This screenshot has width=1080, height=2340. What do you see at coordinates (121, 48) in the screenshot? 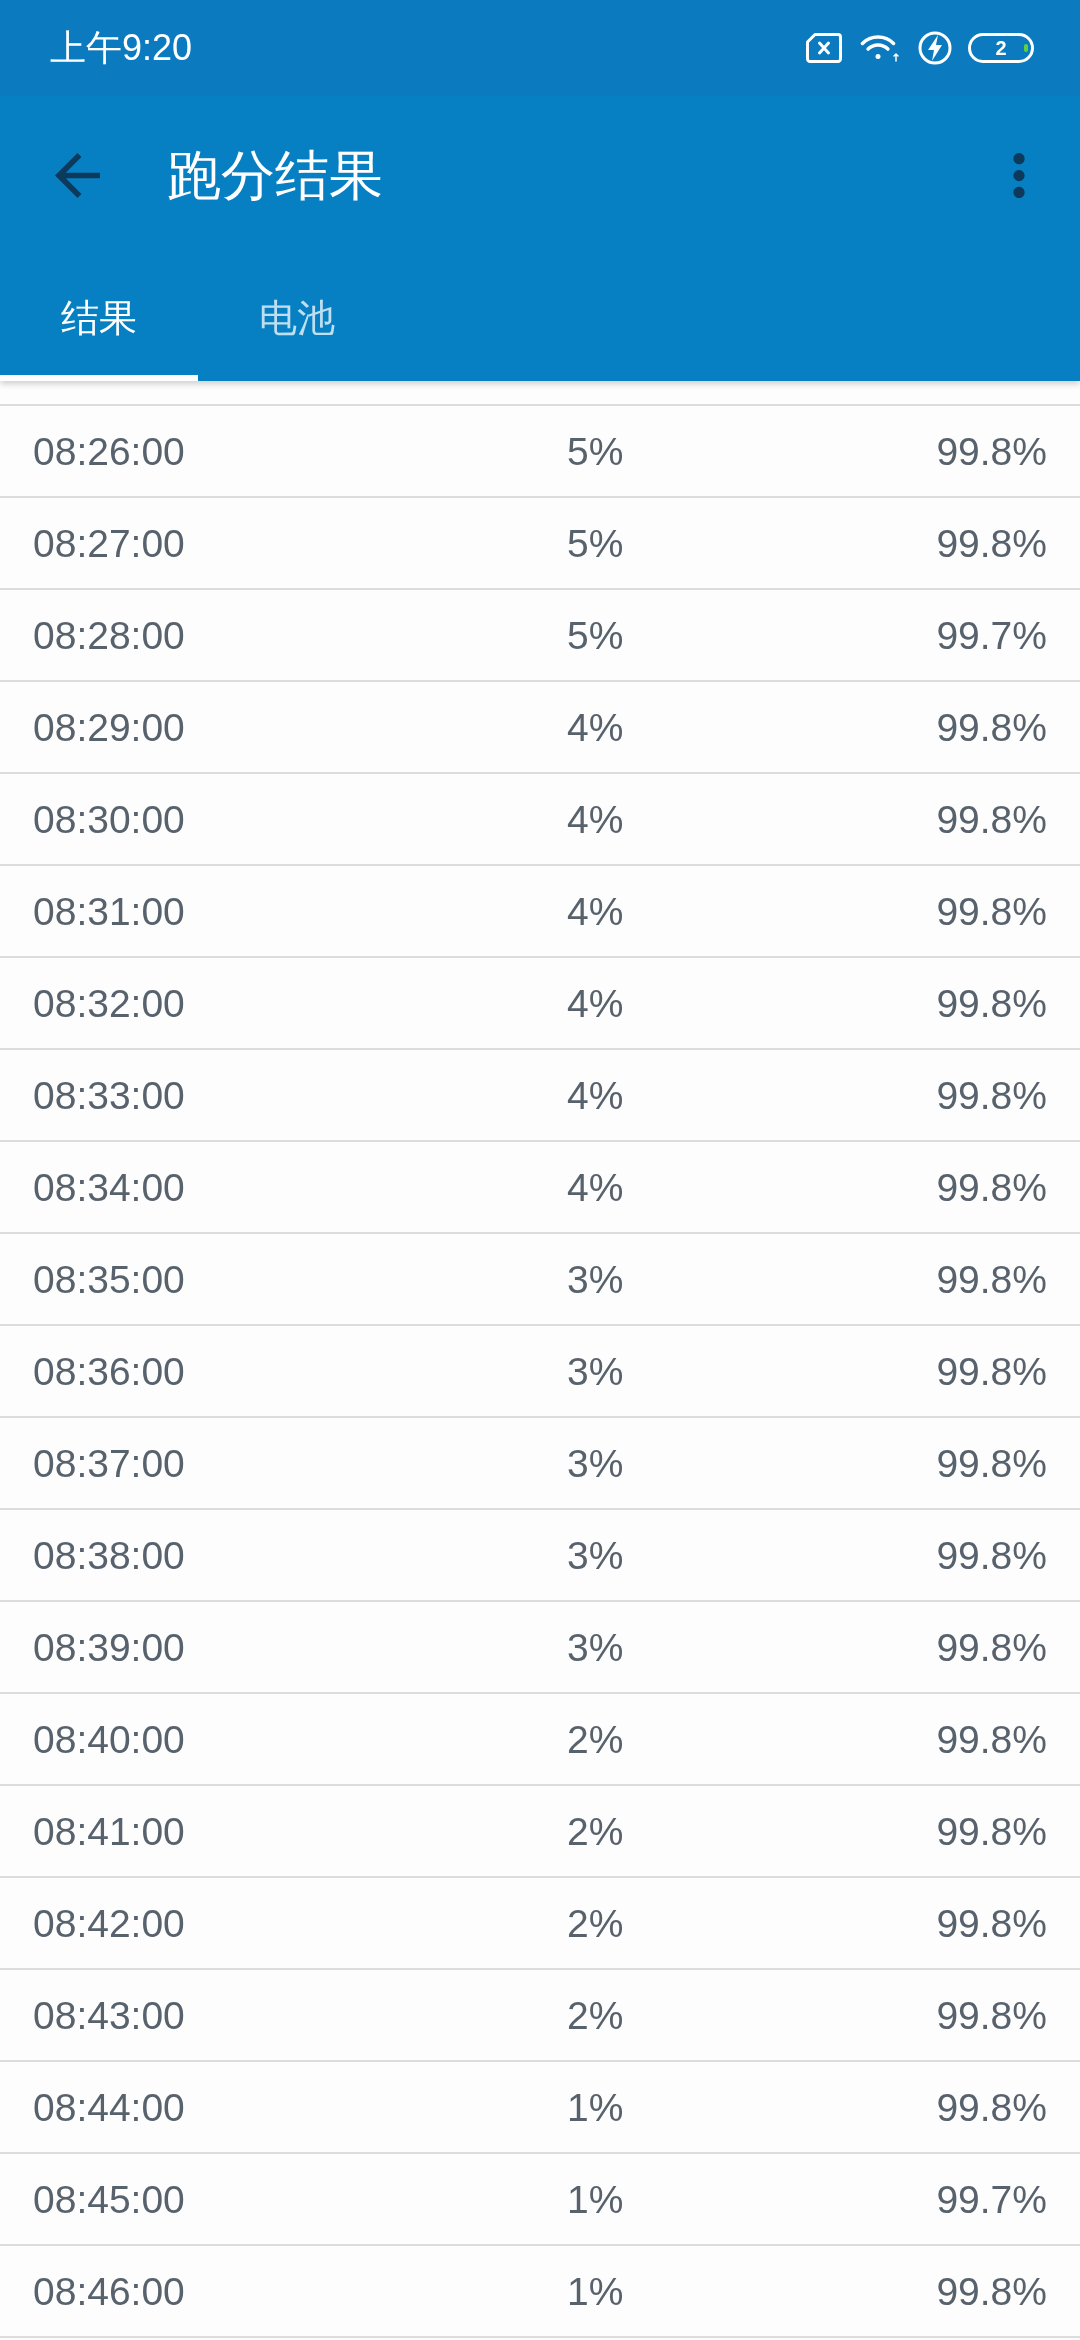
I see `status-time: 上午9:20` at bounding box center [121, 48].